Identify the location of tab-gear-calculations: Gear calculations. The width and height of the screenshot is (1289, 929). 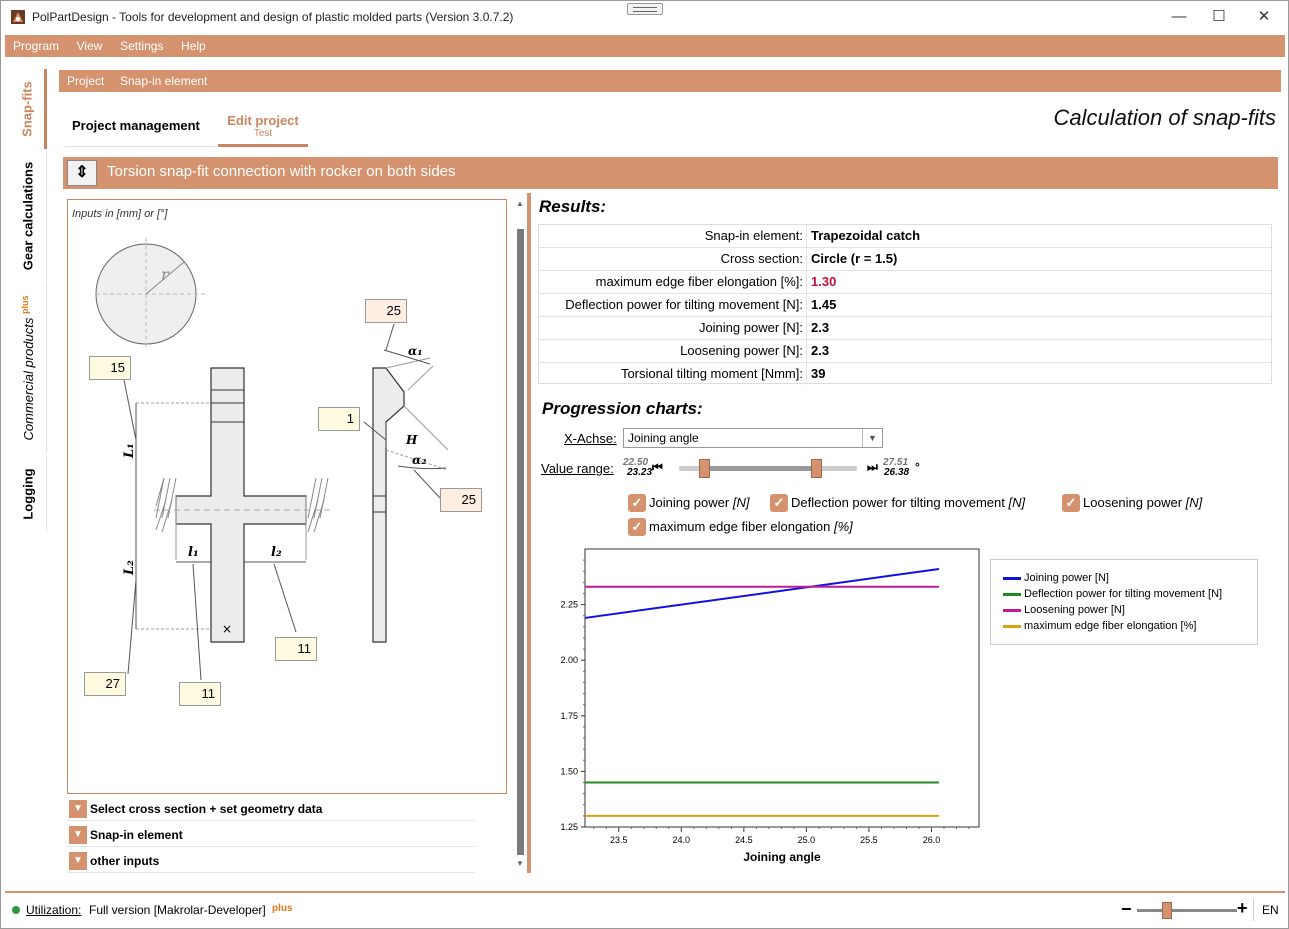
(28, 216).